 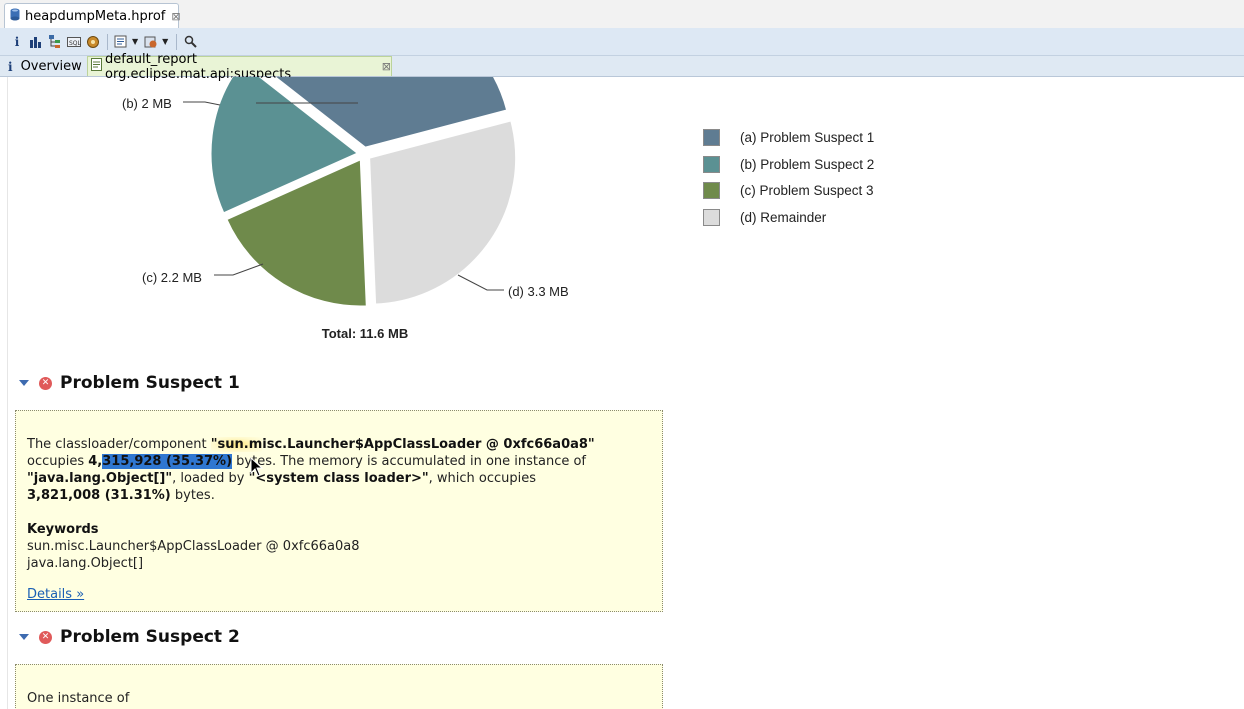 What do you see at coordinates (236, 444) in the screenshot?
I see `desc-bold: "sun.m` at bounding box center [236, 444].